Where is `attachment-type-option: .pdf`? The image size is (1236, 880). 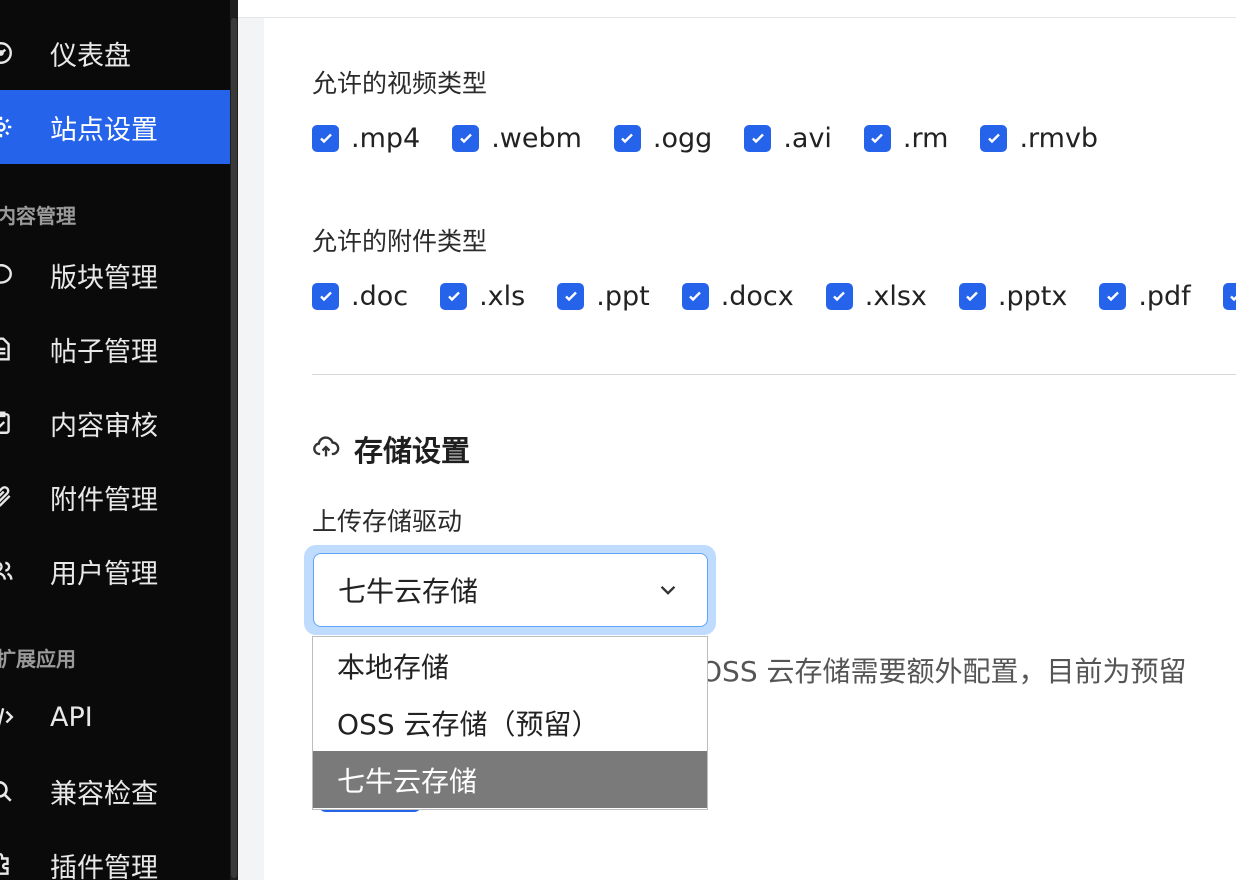 attachment-type-option: .pdf is located at coordinates (1145, 296).